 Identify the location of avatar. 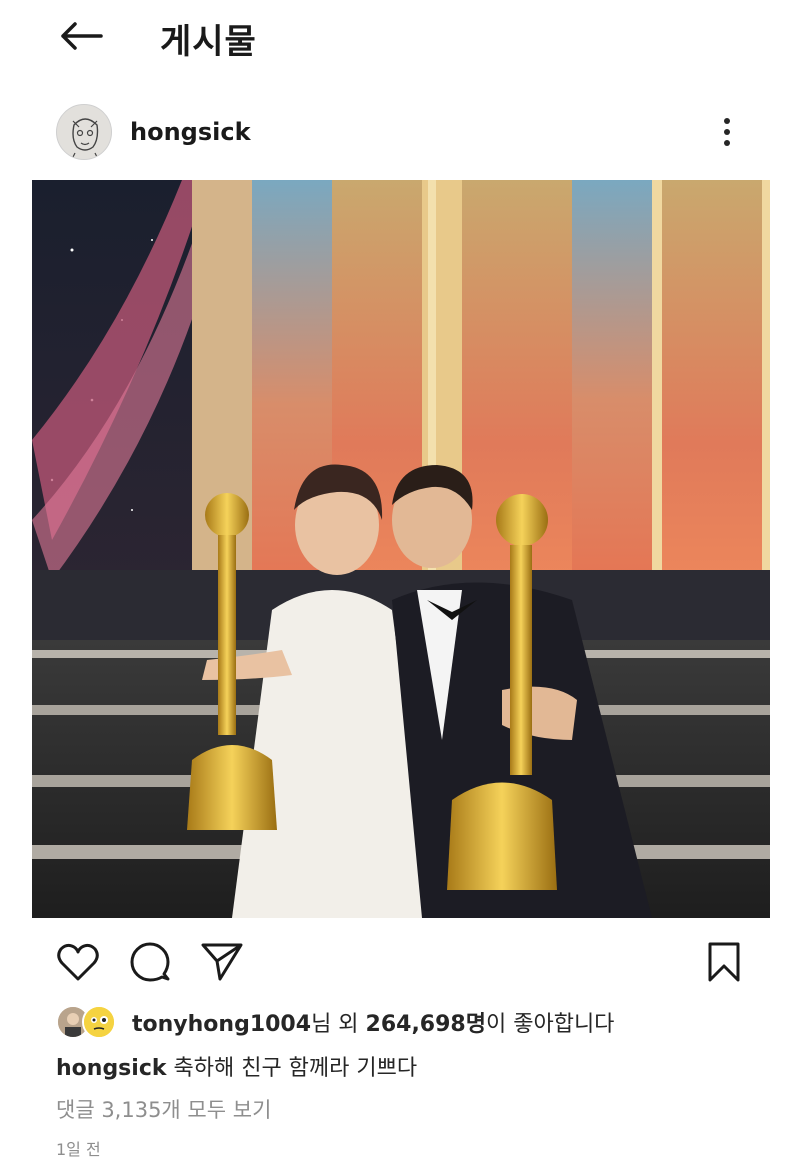
(84, 132).